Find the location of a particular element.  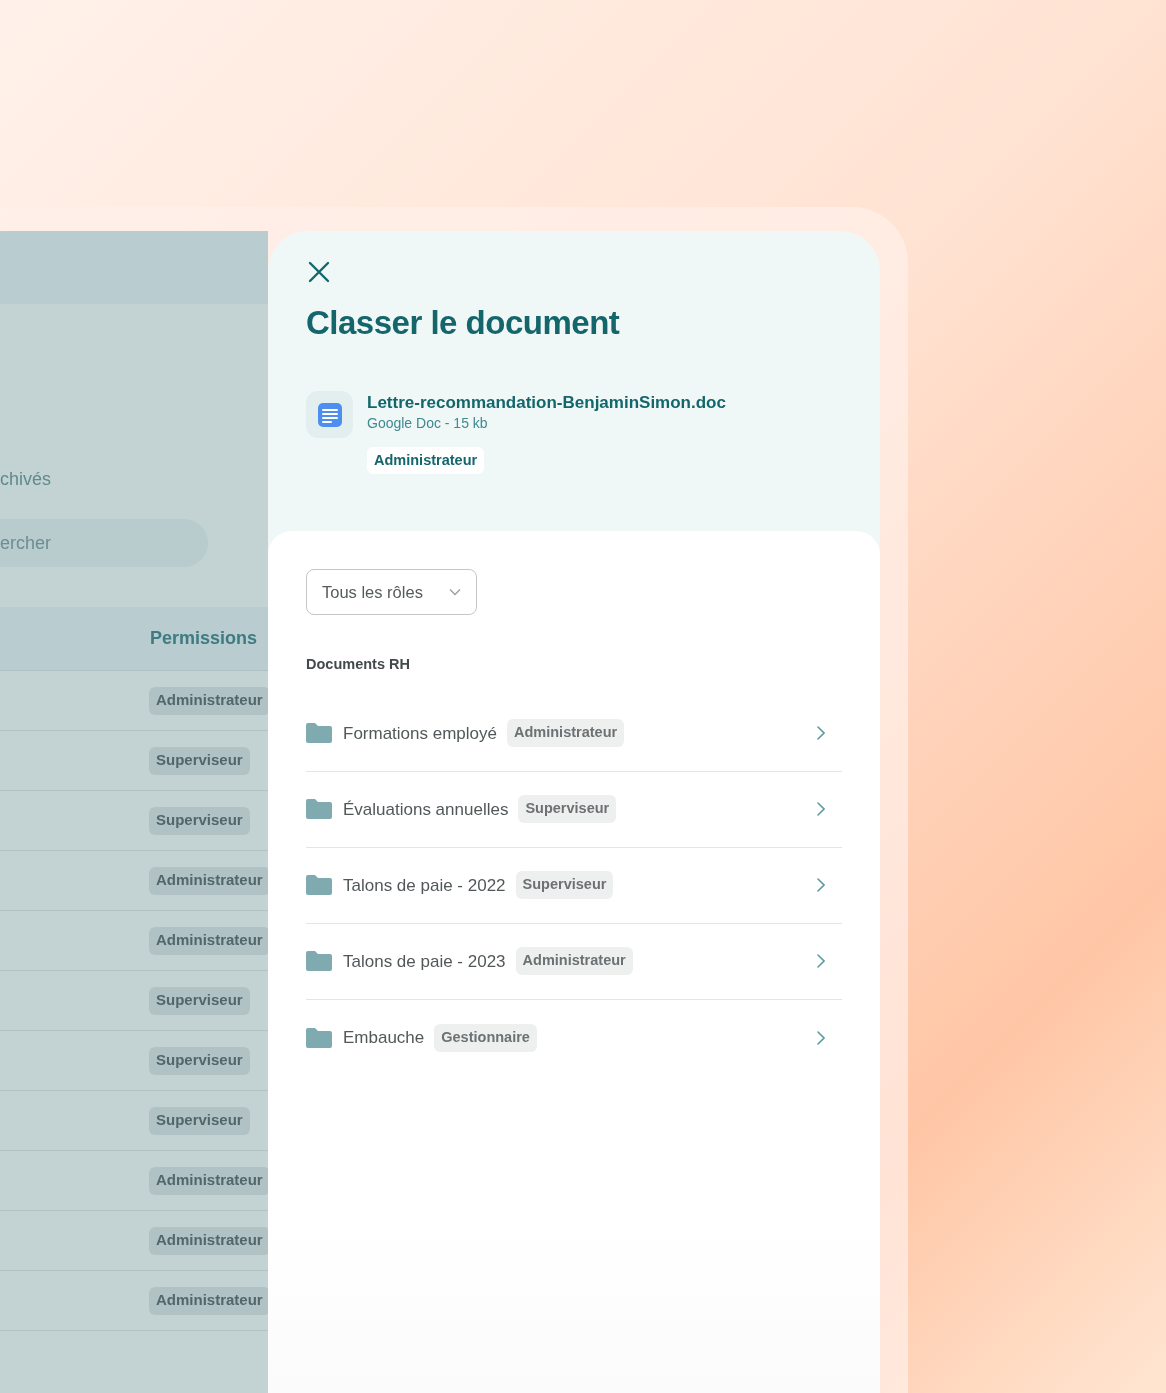

folder-row: Évaluations annuelles Superviseur is located at coordinates (574, 809).